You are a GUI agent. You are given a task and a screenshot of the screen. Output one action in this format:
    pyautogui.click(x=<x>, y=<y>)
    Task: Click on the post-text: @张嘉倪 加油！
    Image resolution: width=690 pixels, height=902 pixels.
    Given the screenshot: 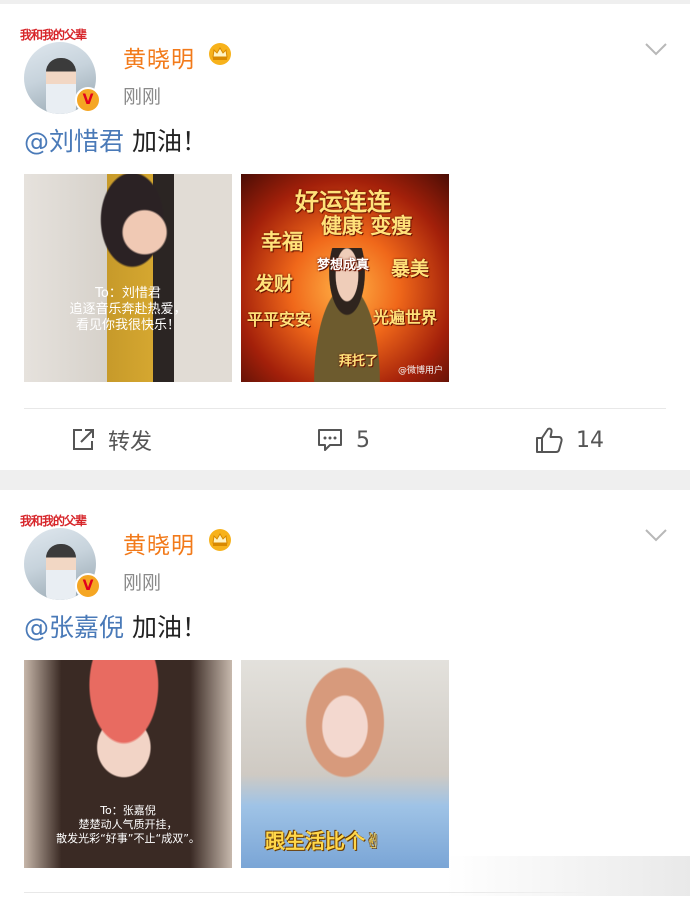 What is the action you would take?
    pyautogui.click(x=115, y=628)
    